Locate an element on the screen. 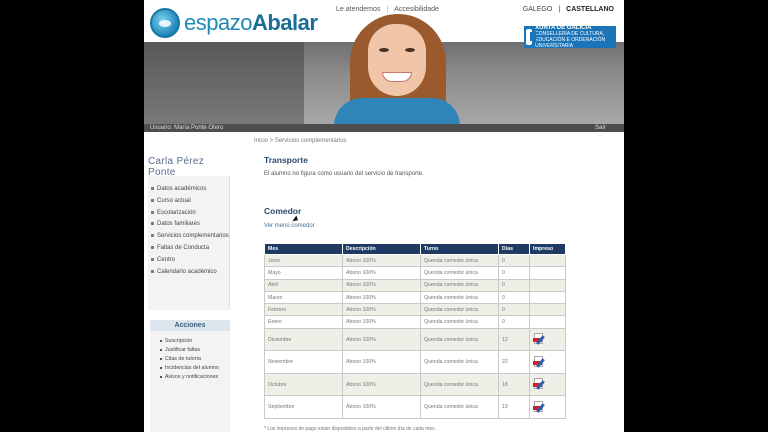 The height and width of the screenshot is (432, 768). lang-galego: GALEGO is located at coordinates (538, 9).